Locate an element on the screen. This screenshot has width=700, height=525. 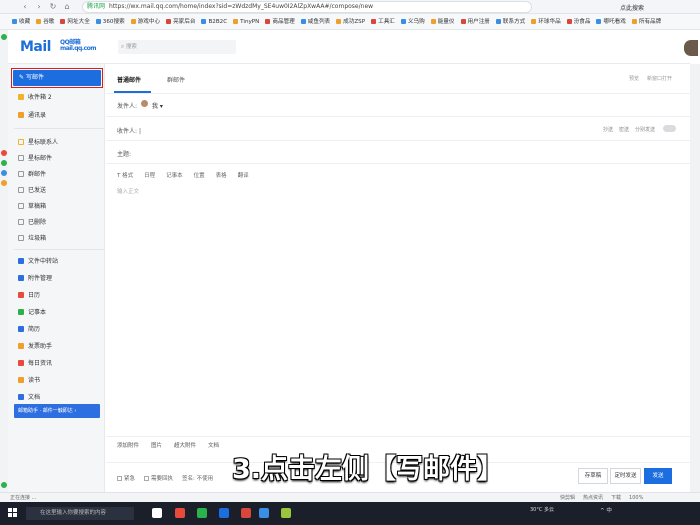
bookmark-item: 联系方式 is located at coordinates (510, 21).